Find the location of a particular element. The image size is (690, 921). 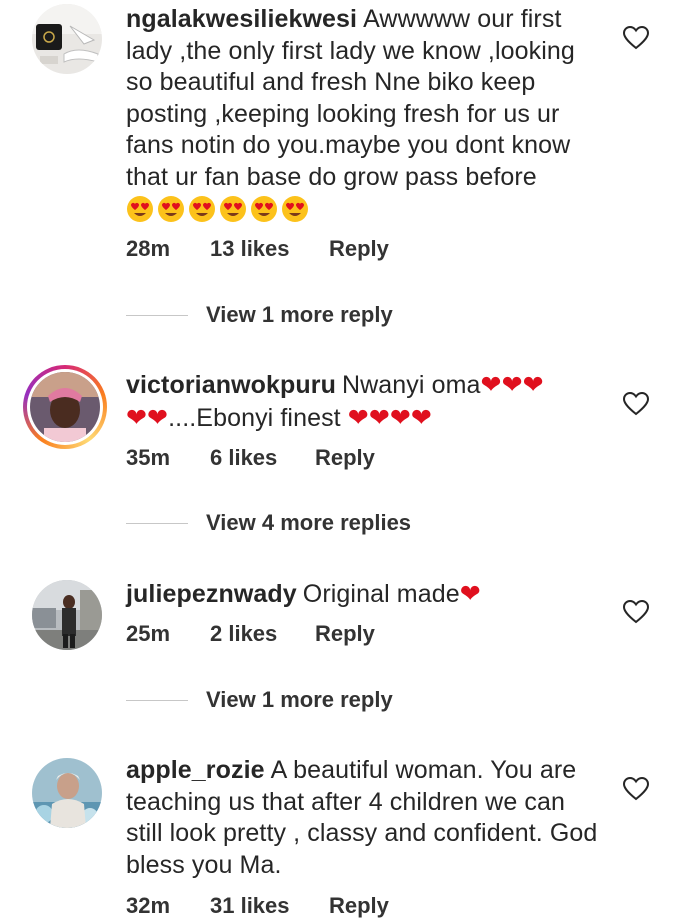

avatar-story-ring is located at coordinates (65, 407).